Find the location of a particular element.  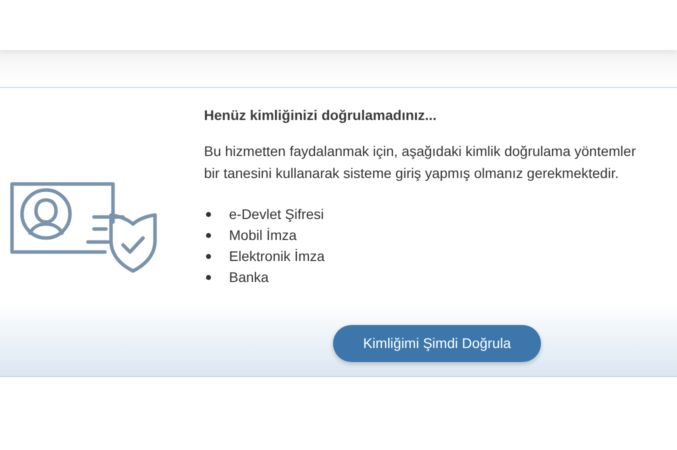

method-item: e-Devlet Şifresi is located at coordinates (276, 214).